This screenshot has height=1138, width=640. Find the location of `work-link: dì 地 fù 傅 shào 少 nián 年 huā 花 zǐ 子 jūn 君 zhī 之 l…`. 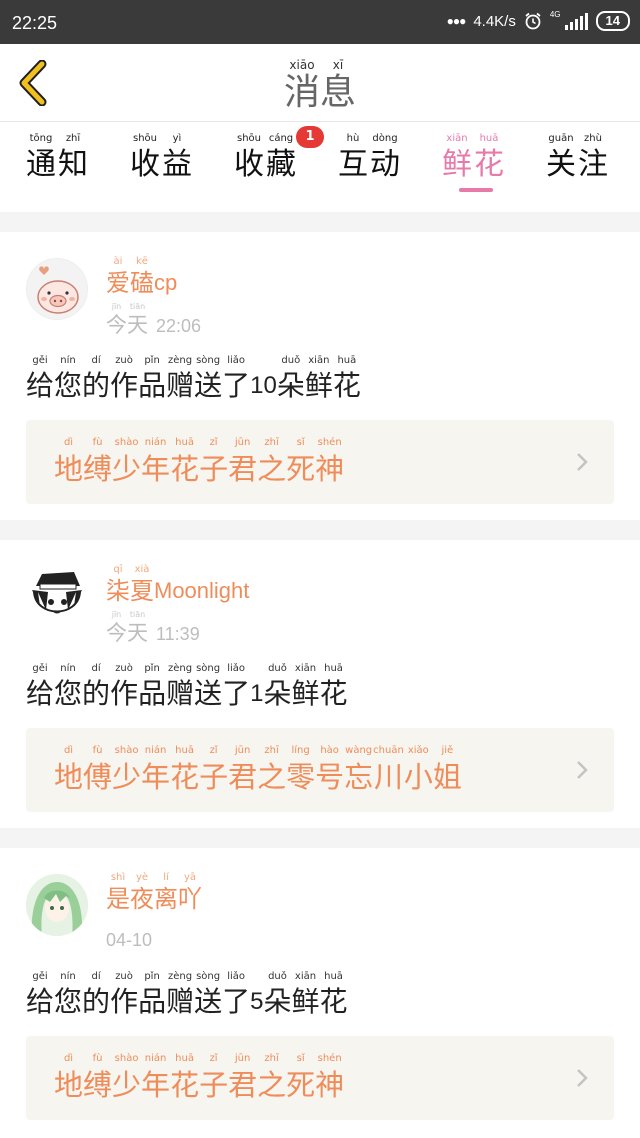

work-link: dì 地 fù 傅 shào 少 nián 年 huā 花 zǐ 子 jūn 君 zhī 之 l… is located at coordinates (320, 770).